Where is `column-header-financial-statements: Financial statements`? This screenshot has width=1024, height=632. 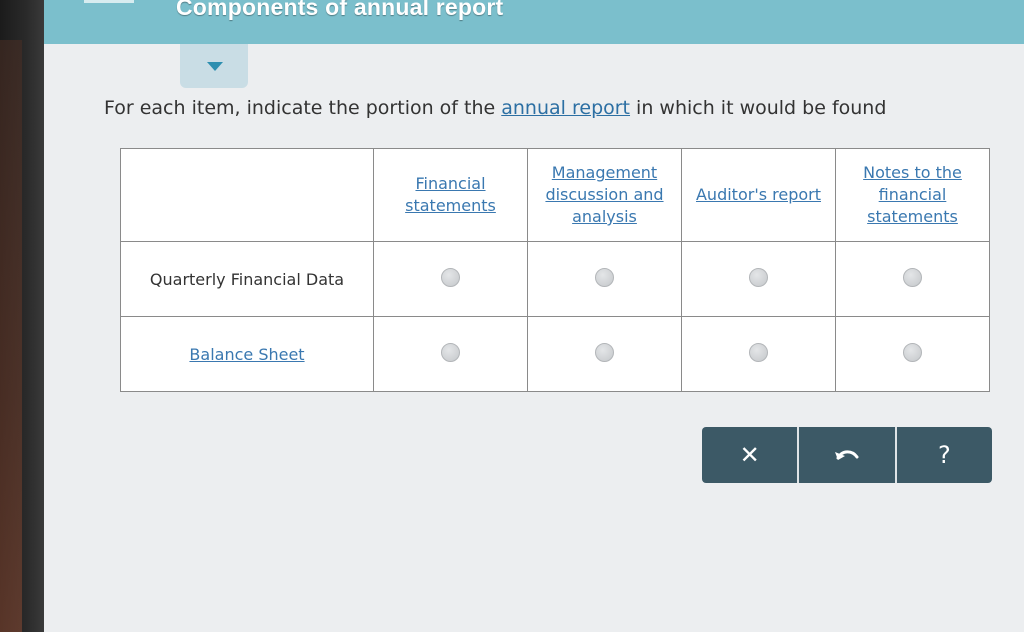
column-header-financial-statements: Financial statements is located at coordinates (450, 195).